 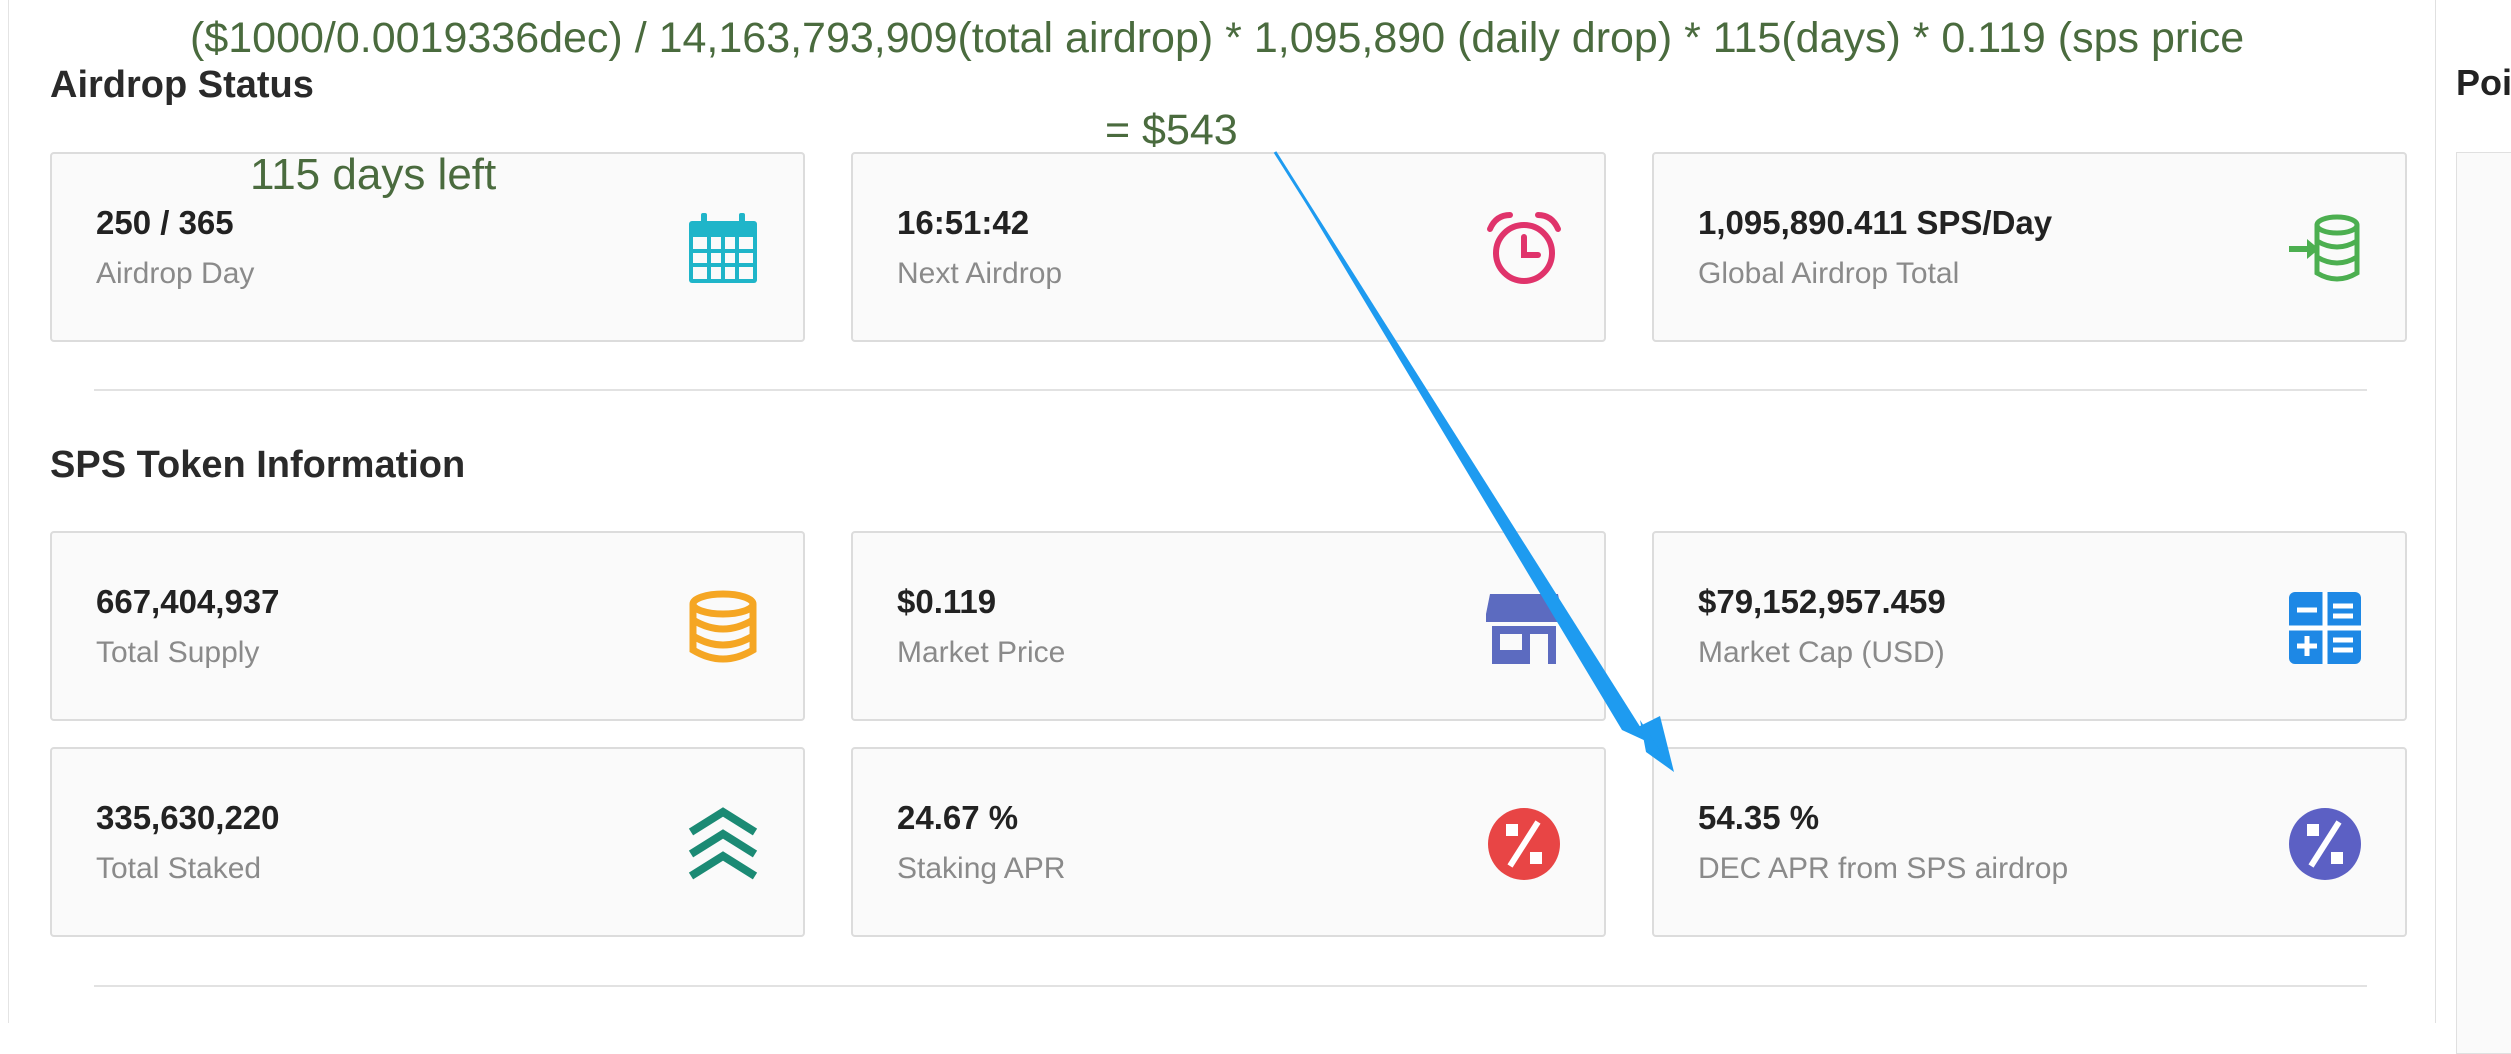 I want to click on global-airdrop-total-label: Global Airdrop Total, so click(x=1829, y=273).